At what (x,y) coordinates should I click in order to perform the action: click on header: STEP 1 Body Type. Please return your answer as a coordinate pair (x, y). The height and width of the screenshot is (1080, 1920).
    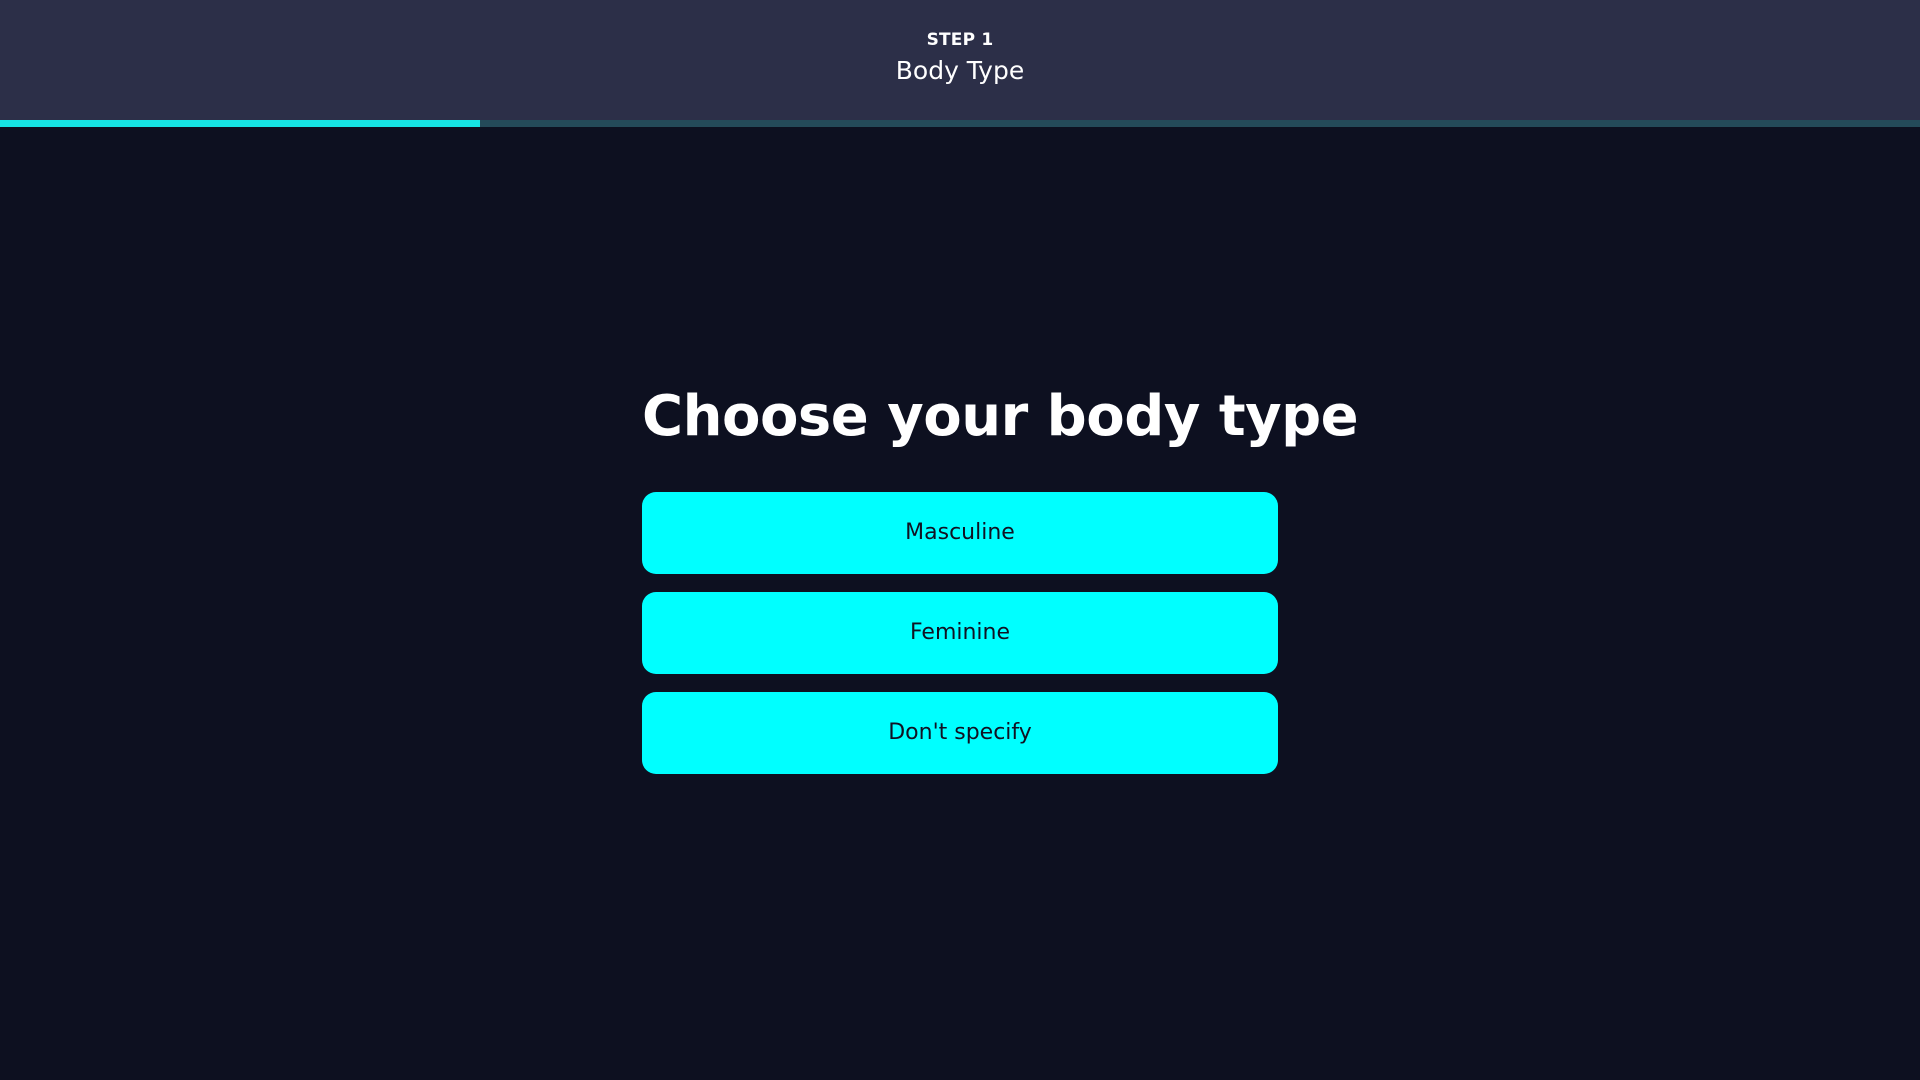
    Looking at the image, I should click on (960, 60).